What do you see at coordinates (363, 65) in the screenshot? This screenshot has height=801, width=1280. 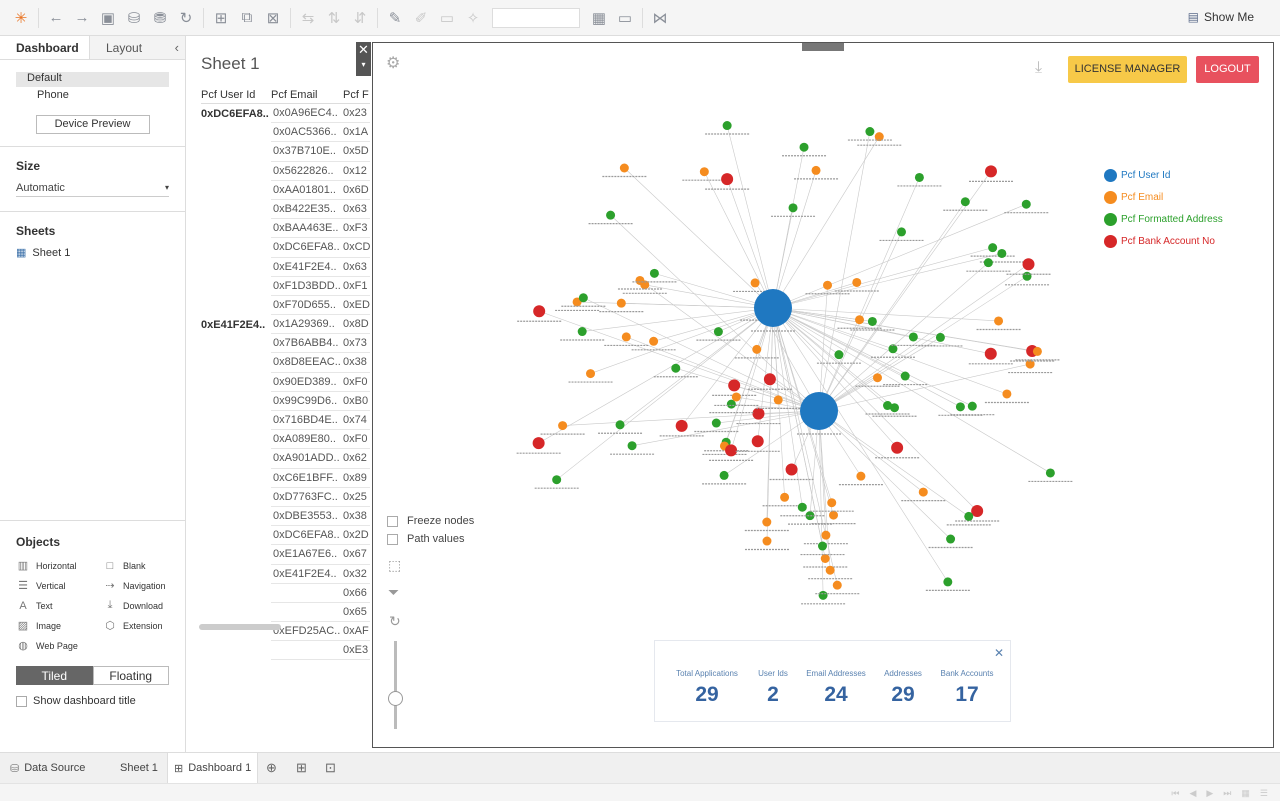 I see `chevron-down-icon: ▾` at bounding box center [363, 65].